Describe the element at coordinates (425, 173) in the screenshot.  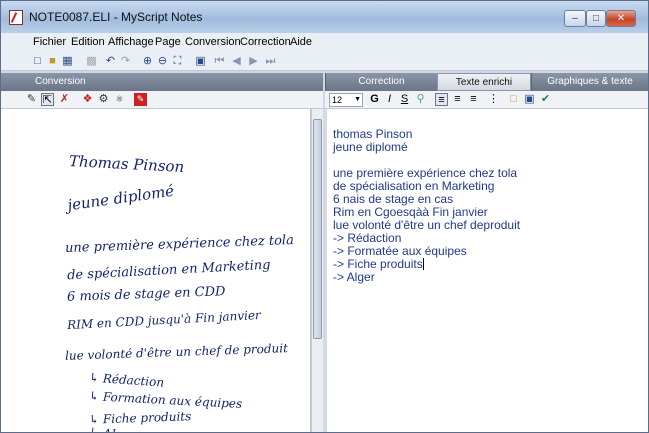
I see `text-line: une première expérience chez tola` at that location.